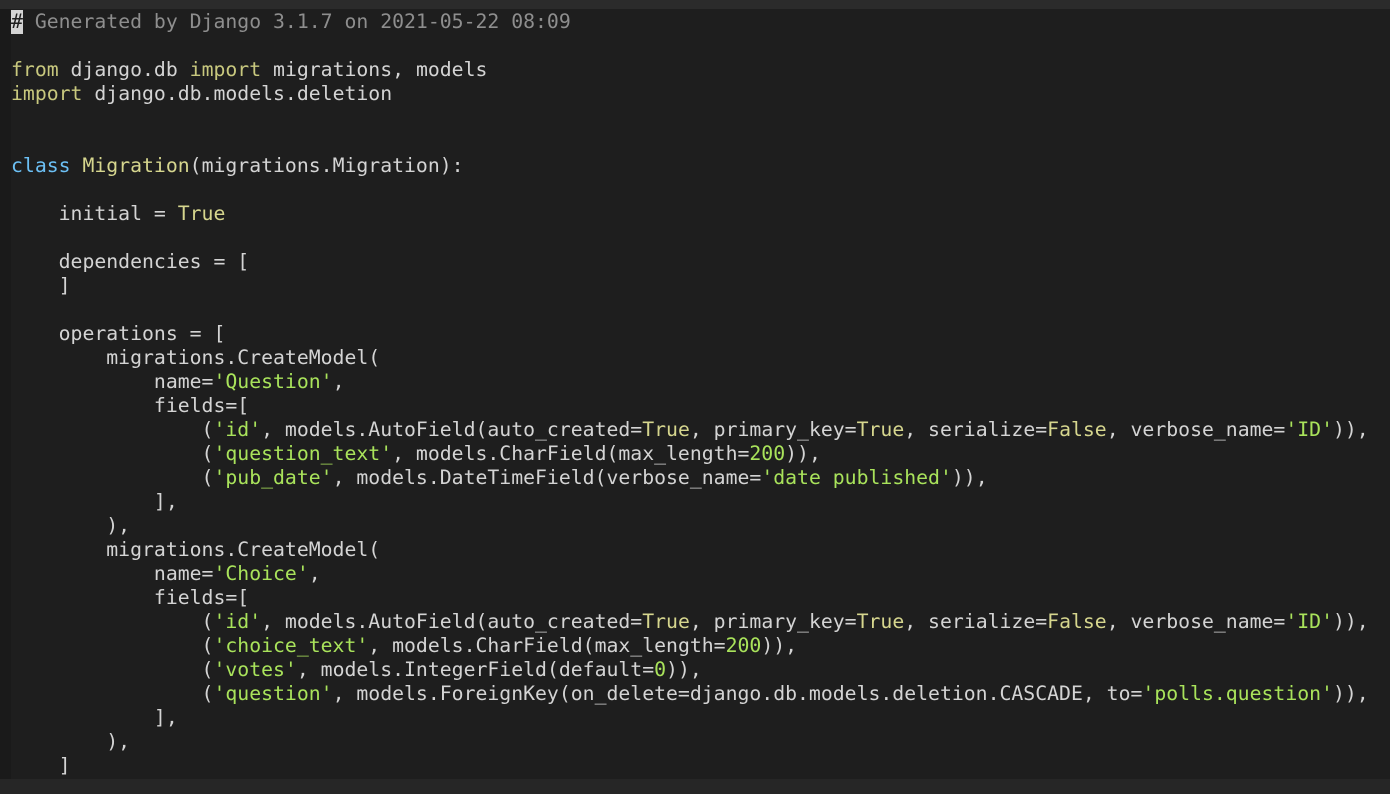  Describe the element at coordinates (374, 69) in the screenshot. I see `code-token: migrations, models` at that location.